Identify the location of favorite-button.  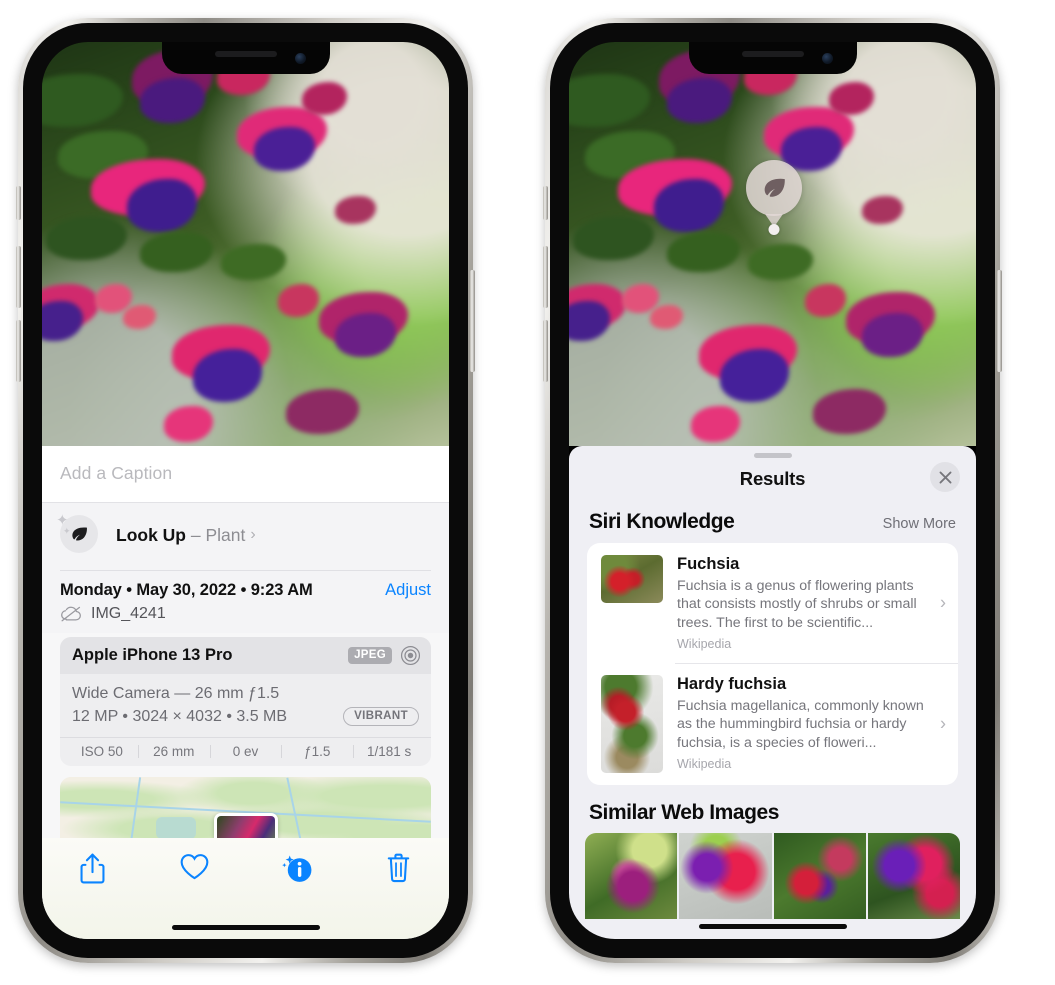
(195, 866).